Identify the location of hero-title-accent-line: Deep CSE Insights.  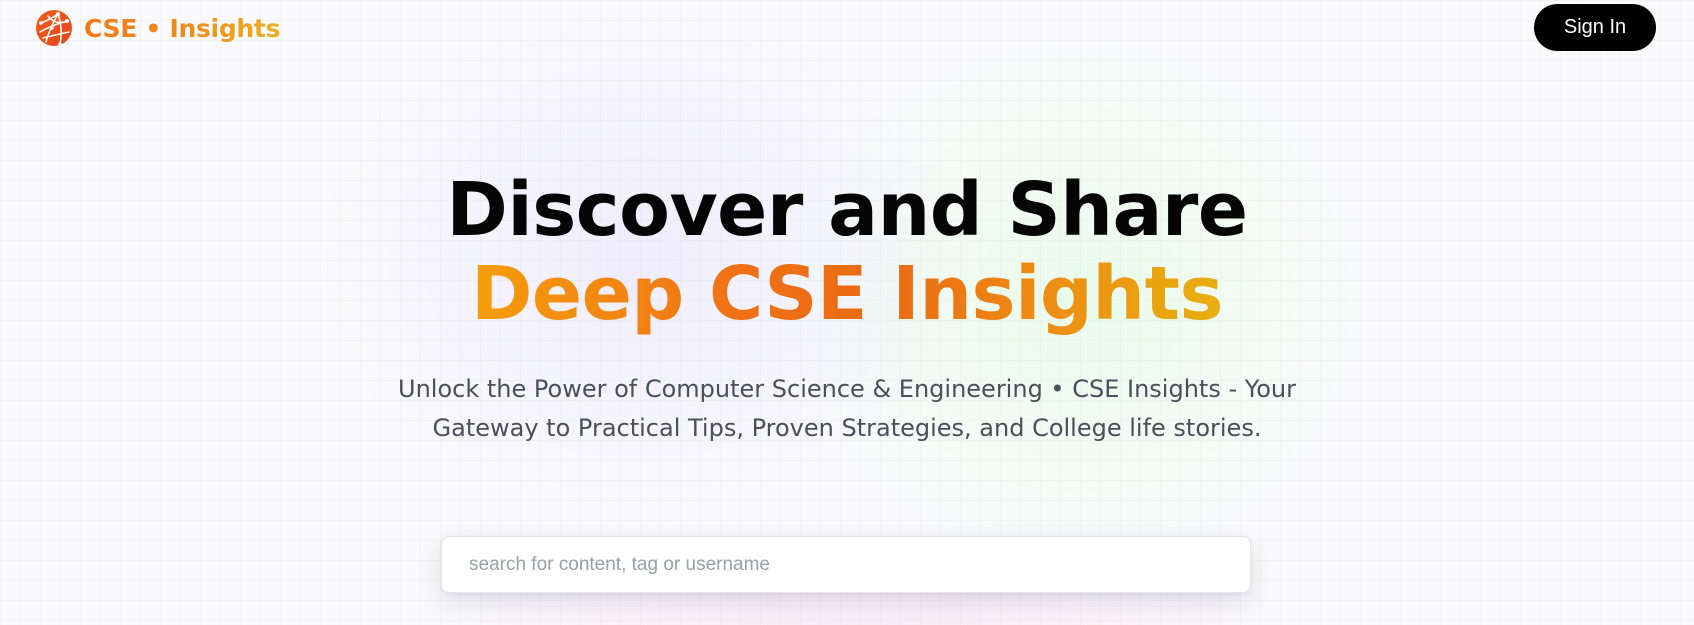
(847, 294).